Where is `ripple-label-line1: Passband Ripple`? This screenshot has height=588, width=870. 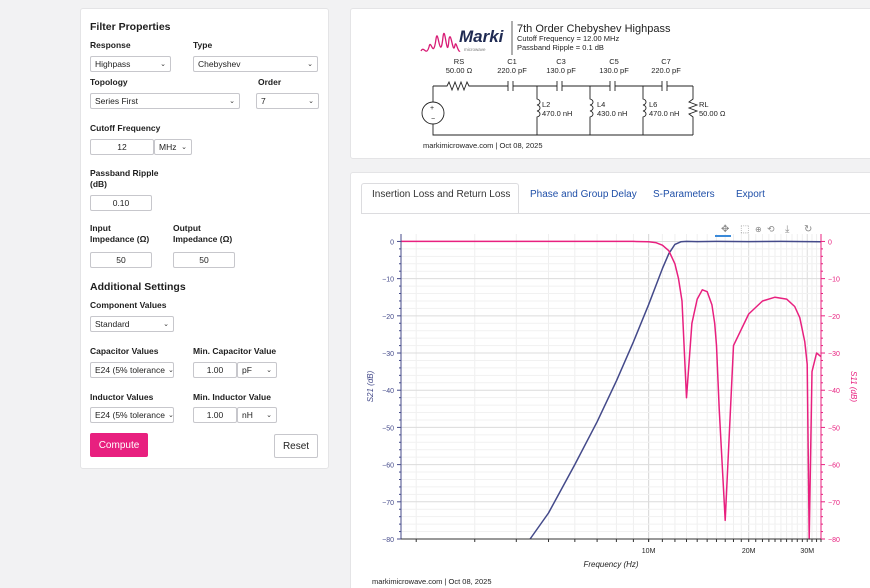
ripple-label-line1: Passband Ripple is located at coordinates (124, 173).